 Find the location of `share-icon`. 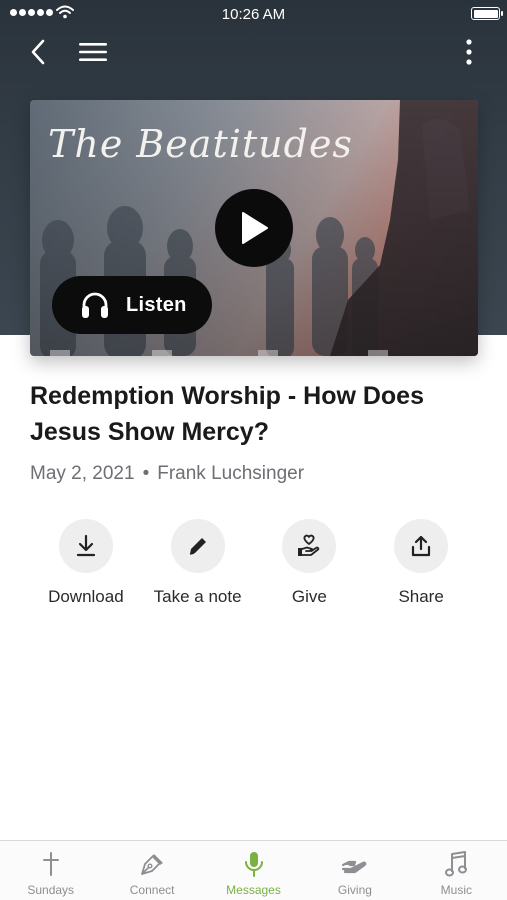

share-icon is located at coordinates (421, 546).